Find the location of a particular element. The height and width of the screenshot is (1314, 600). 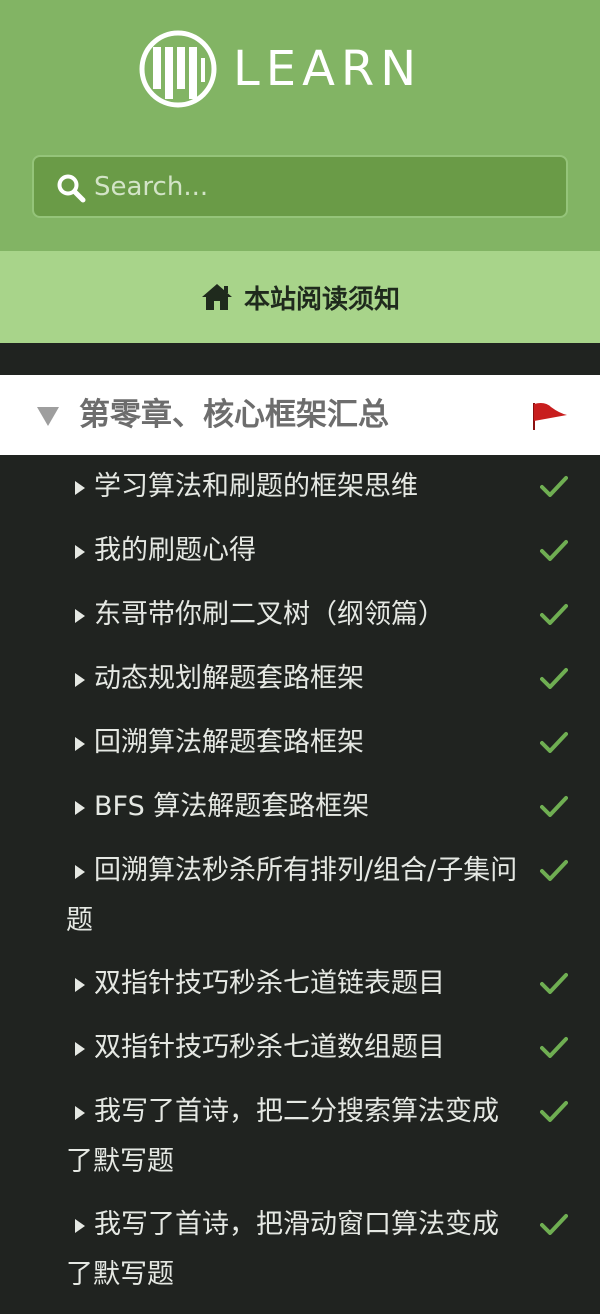

chapter-item: 双指针技巧秒杀七道链表题目 is located at coordinates (300, 984).